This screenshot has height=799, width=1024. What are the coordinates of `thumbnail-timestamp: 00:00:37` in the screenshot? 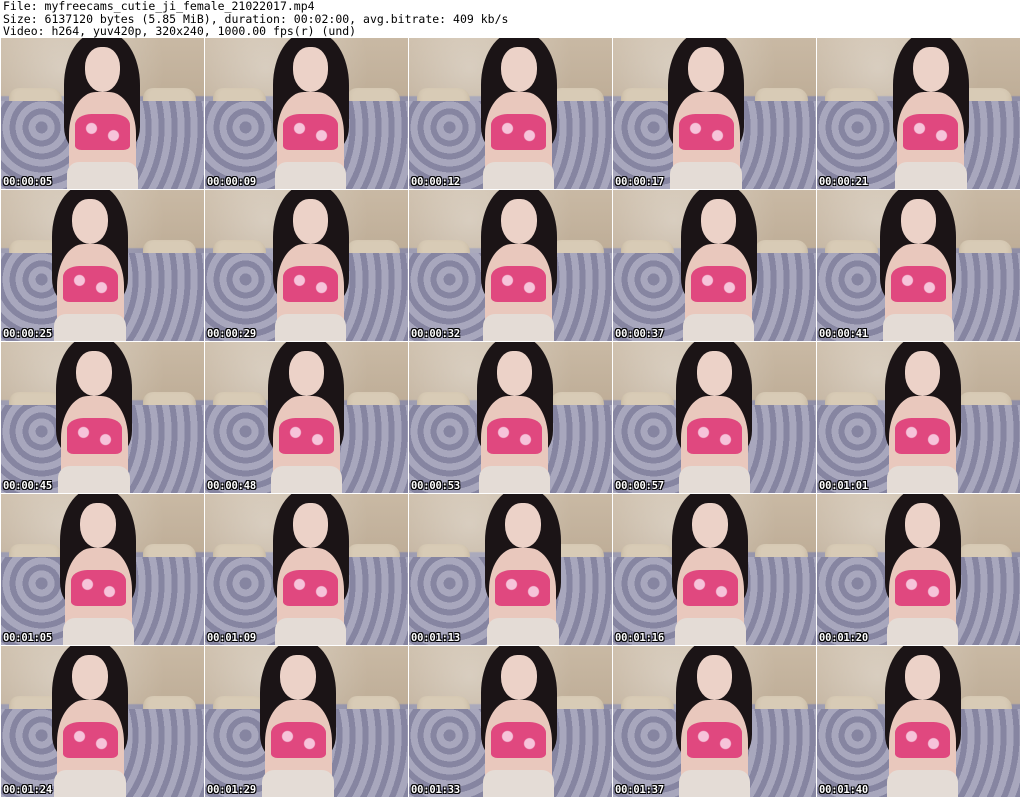 It's located at (639, 334).